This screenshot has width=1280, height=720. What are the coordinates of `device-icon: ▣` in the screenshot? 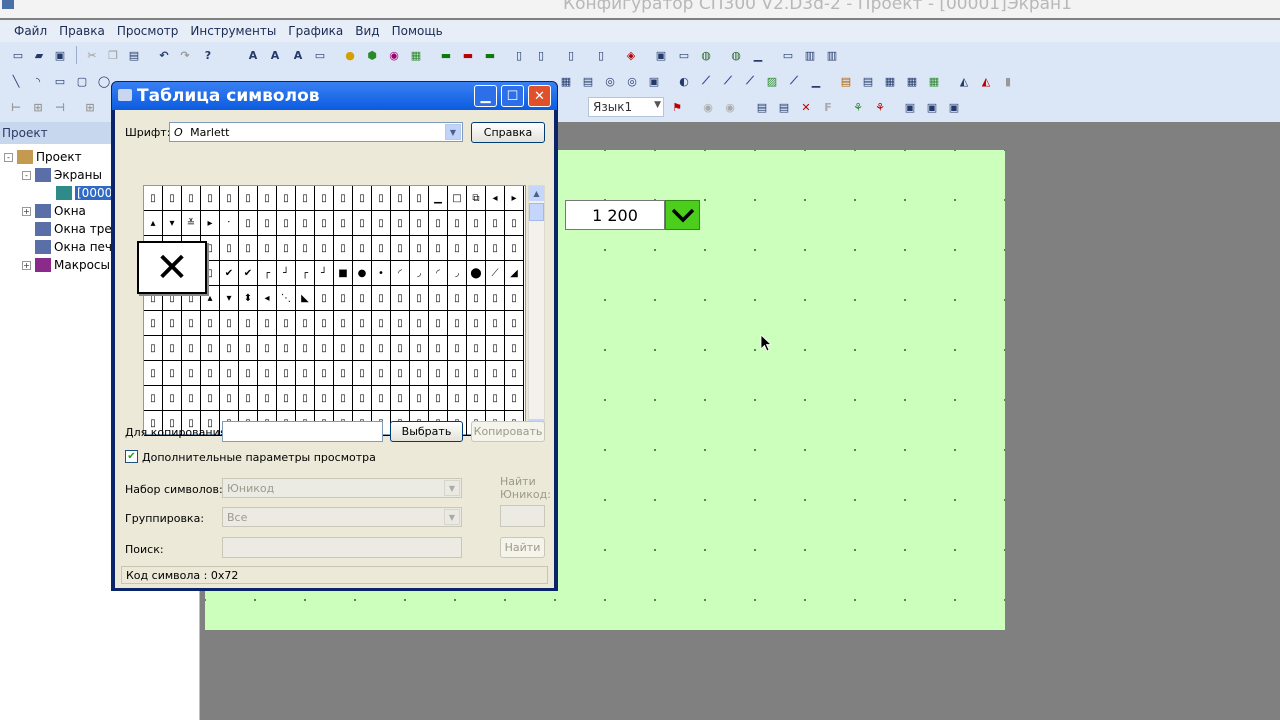 It's located at (910, 107).